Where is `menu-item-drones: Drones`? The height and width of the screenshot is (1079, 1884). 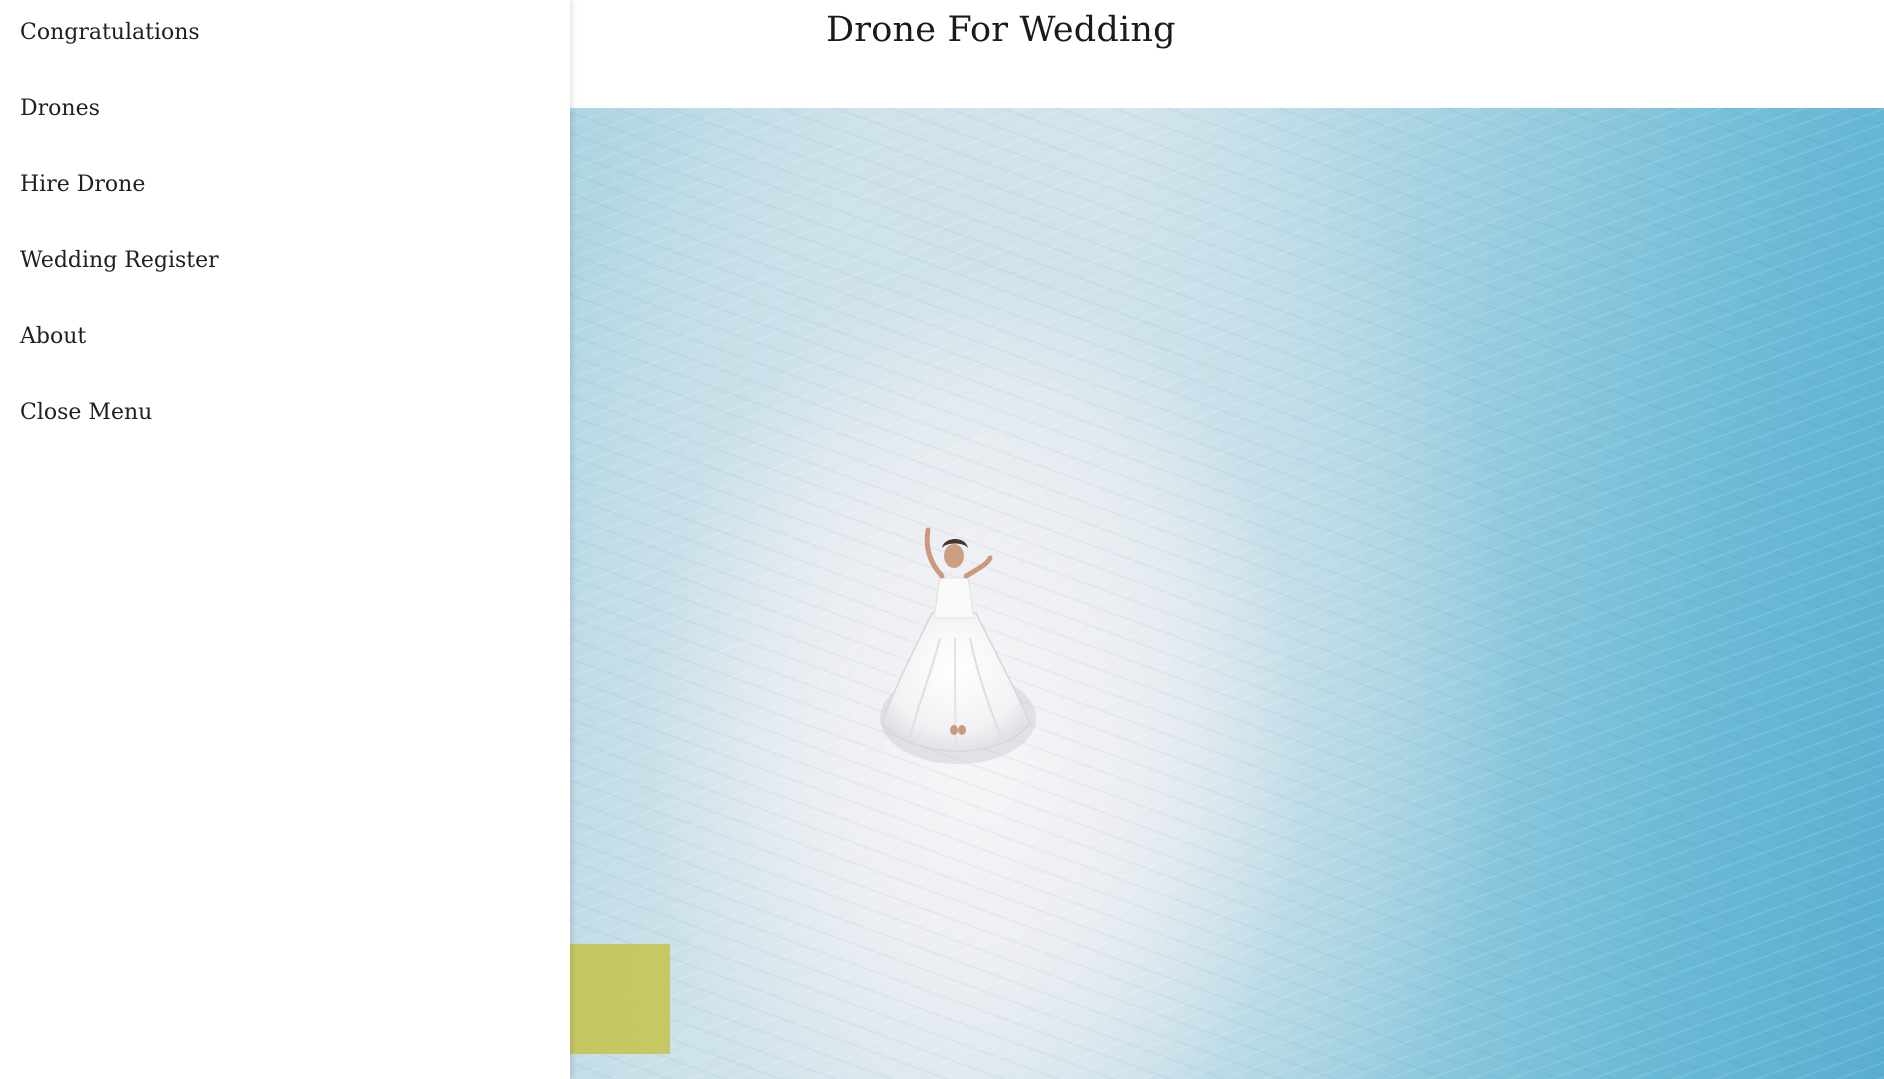 menu-item-drones: Drones is located at coordinates (60, 108).